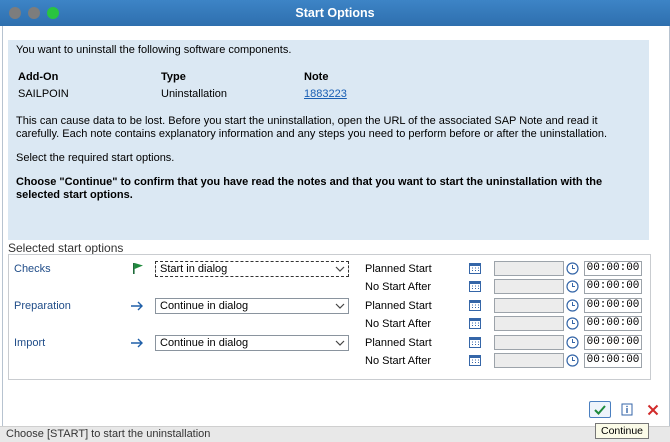  Describe the element at coordinates (622, 431) in the screenshot. I see `continue-tooltip: Continue` at that location.